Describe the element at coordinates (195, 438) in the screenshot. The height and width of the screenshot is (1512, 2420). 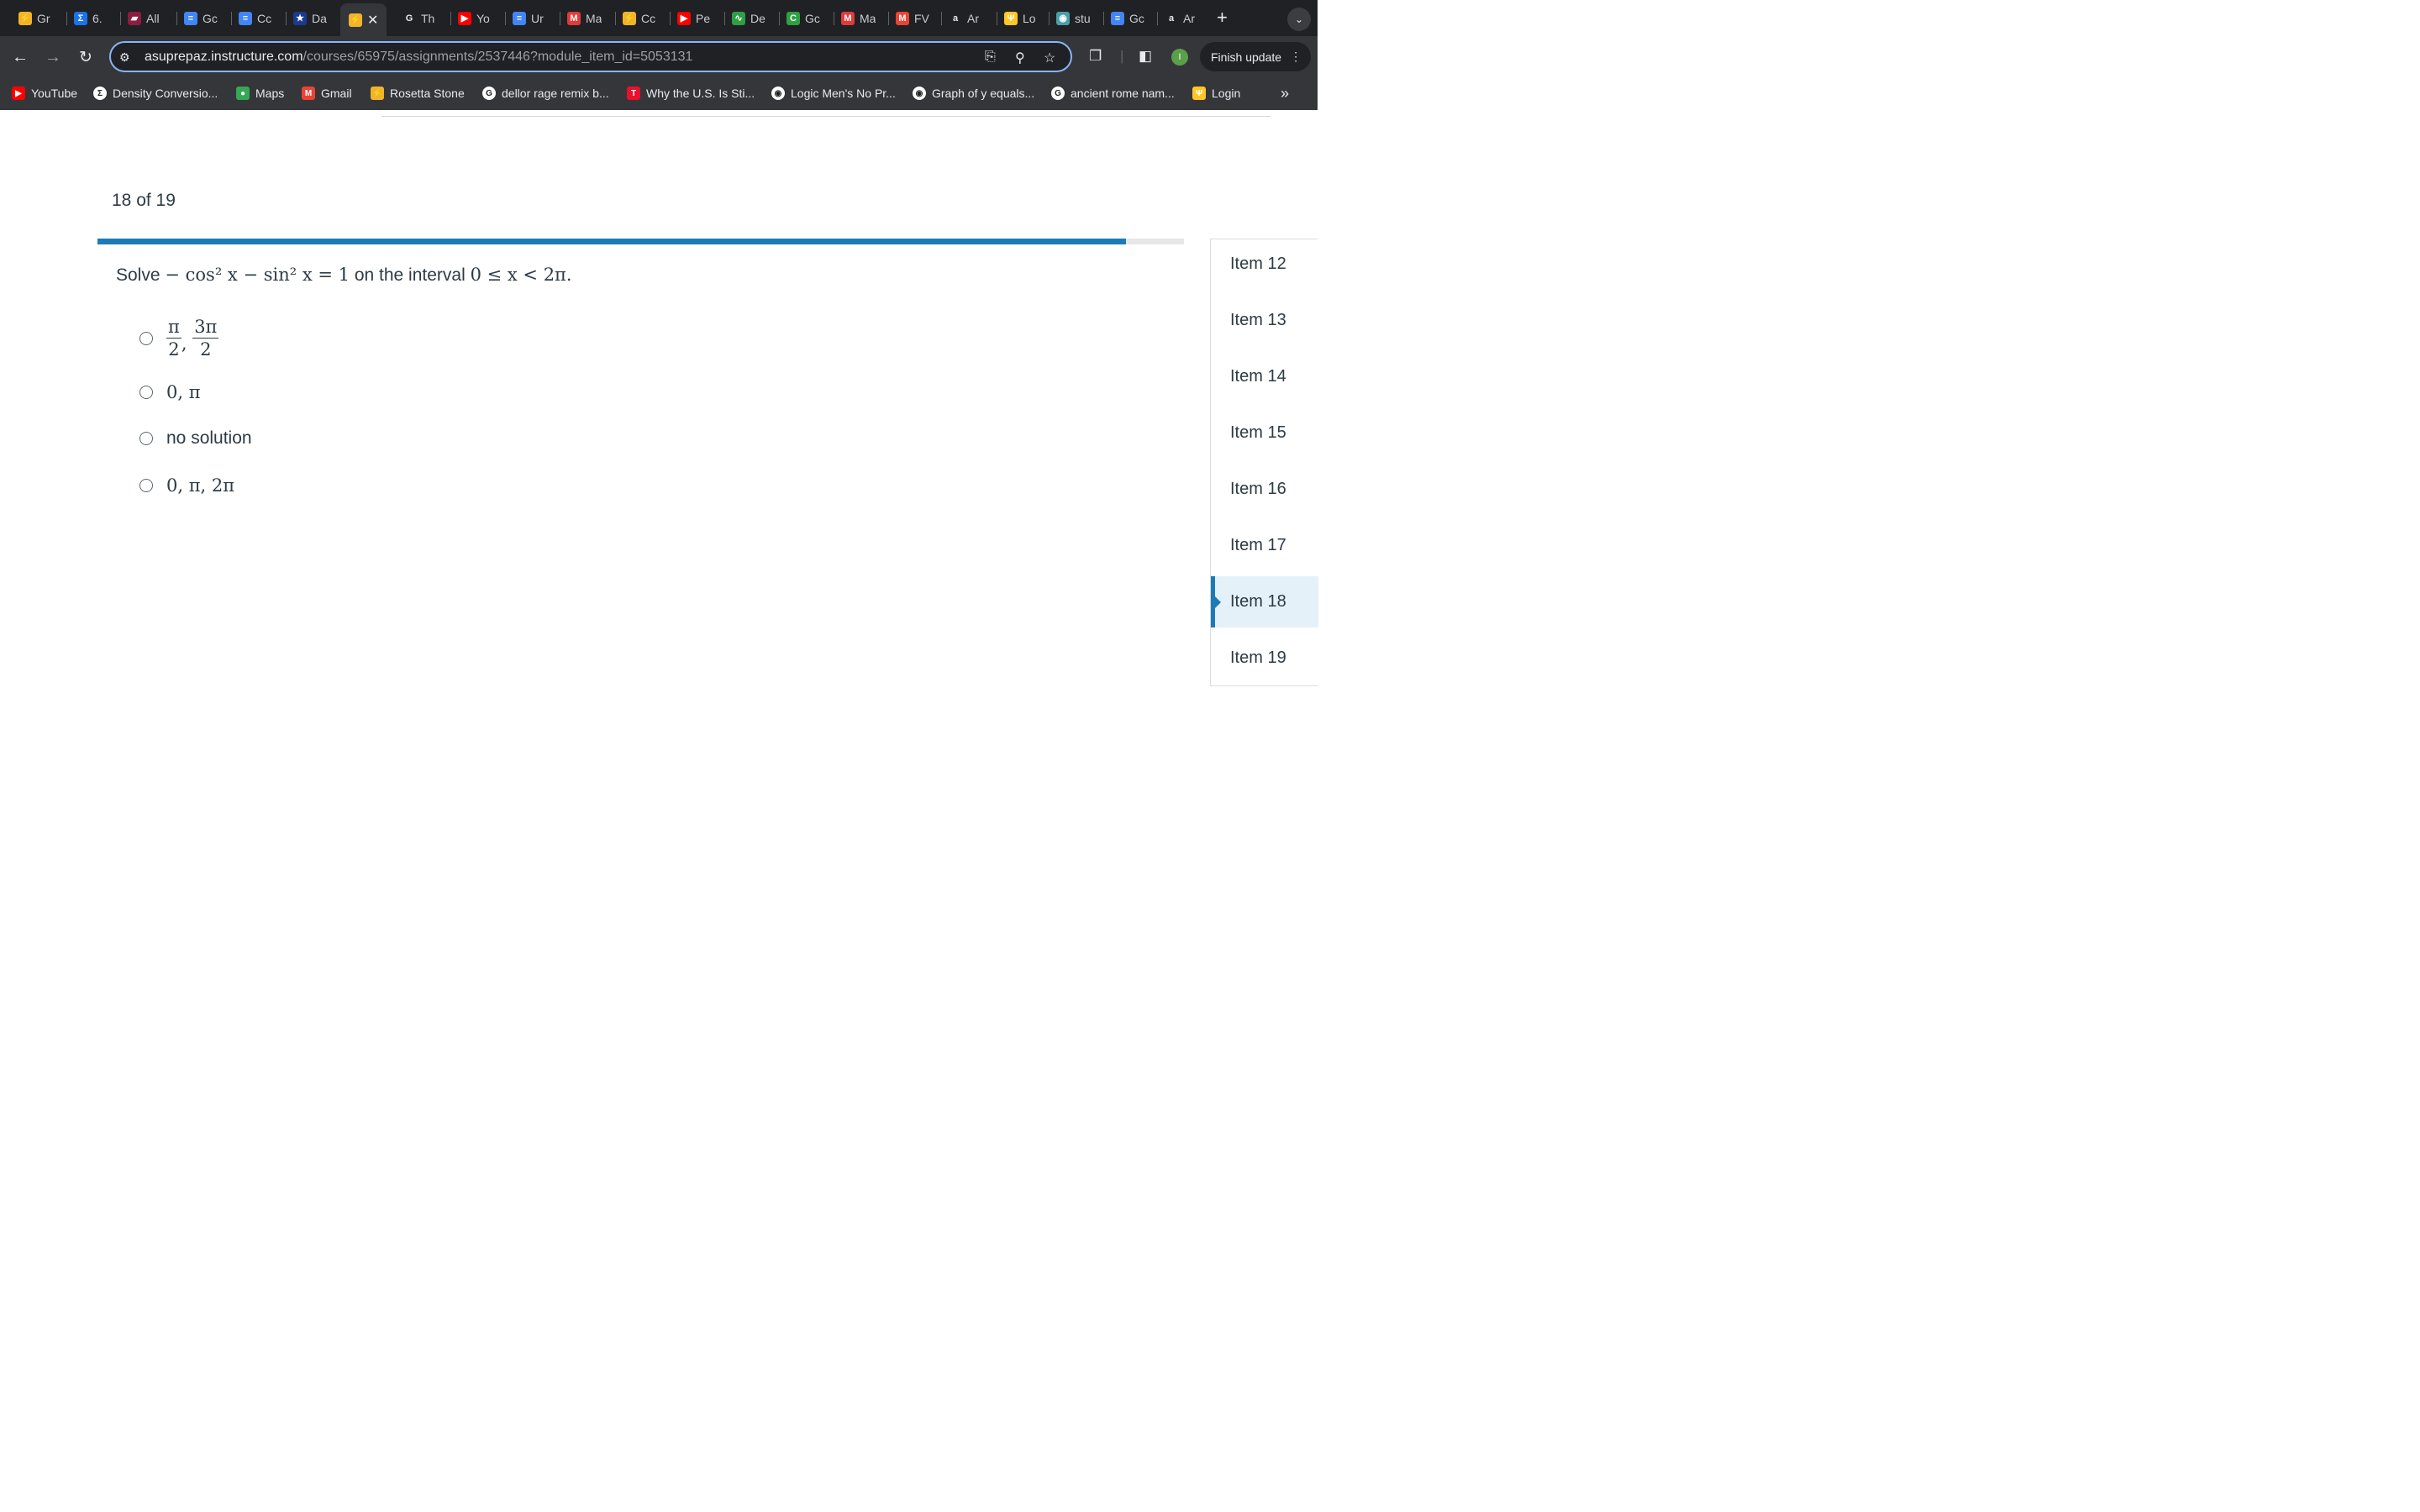
I see `answer-option: no solution` at that location.